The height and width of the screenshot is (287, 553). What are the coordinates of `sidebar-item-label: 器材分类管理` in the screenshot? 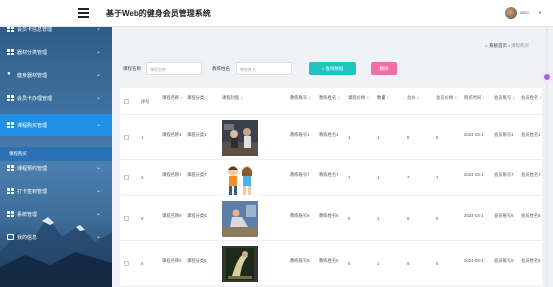 It's located at (32, 53).